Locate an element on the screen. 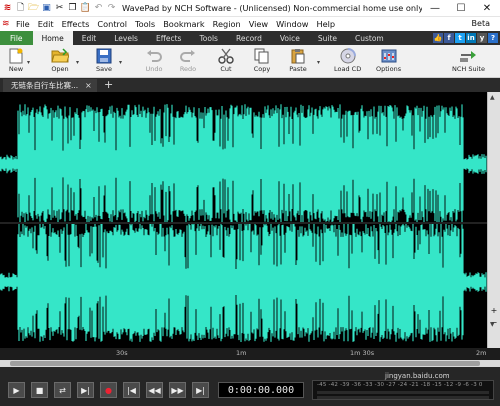 This screenshot has height=406, width=500. fast-forward-icon: ▶▶ is located at coordinates (177, 390).